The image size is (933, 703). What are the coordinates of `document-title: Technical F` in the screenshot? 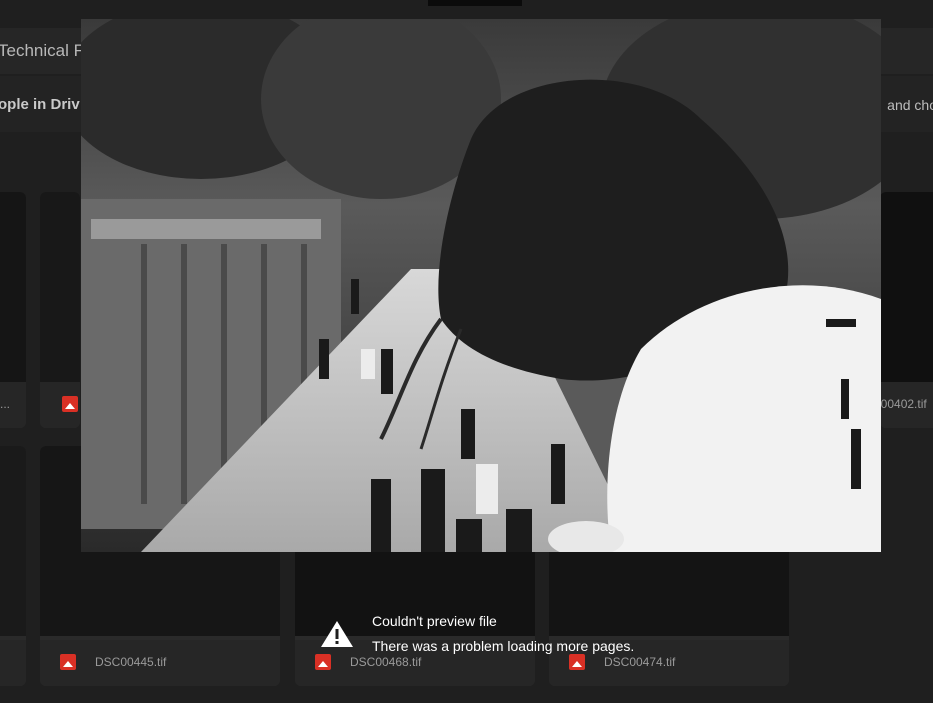 It's located at (42, 51).